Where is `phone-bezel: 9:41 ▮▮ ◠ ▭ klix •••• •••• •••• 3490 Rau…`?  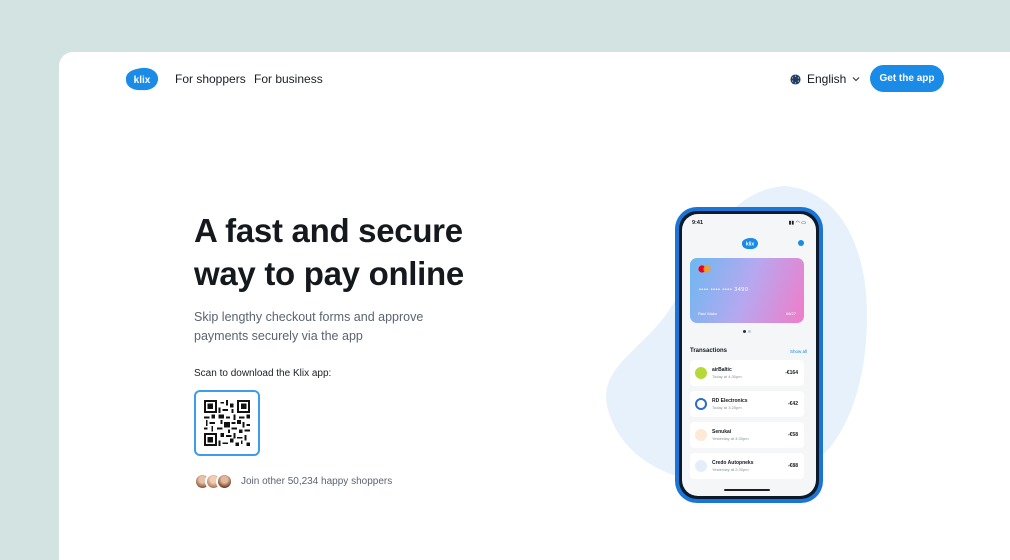
phone-bezel: 9:41 ▮▮ ◠ ▭ klix •••• •••• •••• 3490 Rau… is located at coordinates (749, 355).